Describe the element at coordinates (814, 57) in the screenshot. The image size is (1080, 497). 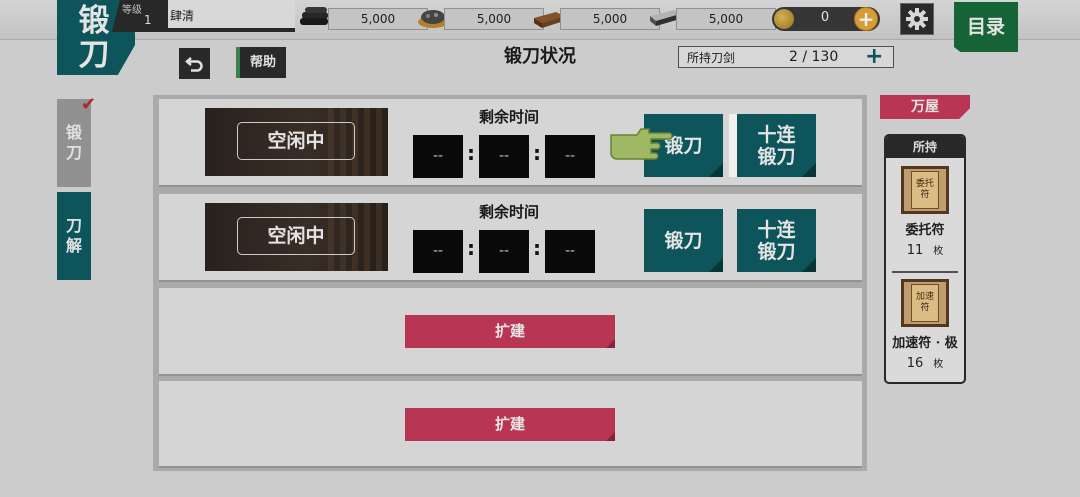
I see `owned-swords-value: 2 / 130` at that location.